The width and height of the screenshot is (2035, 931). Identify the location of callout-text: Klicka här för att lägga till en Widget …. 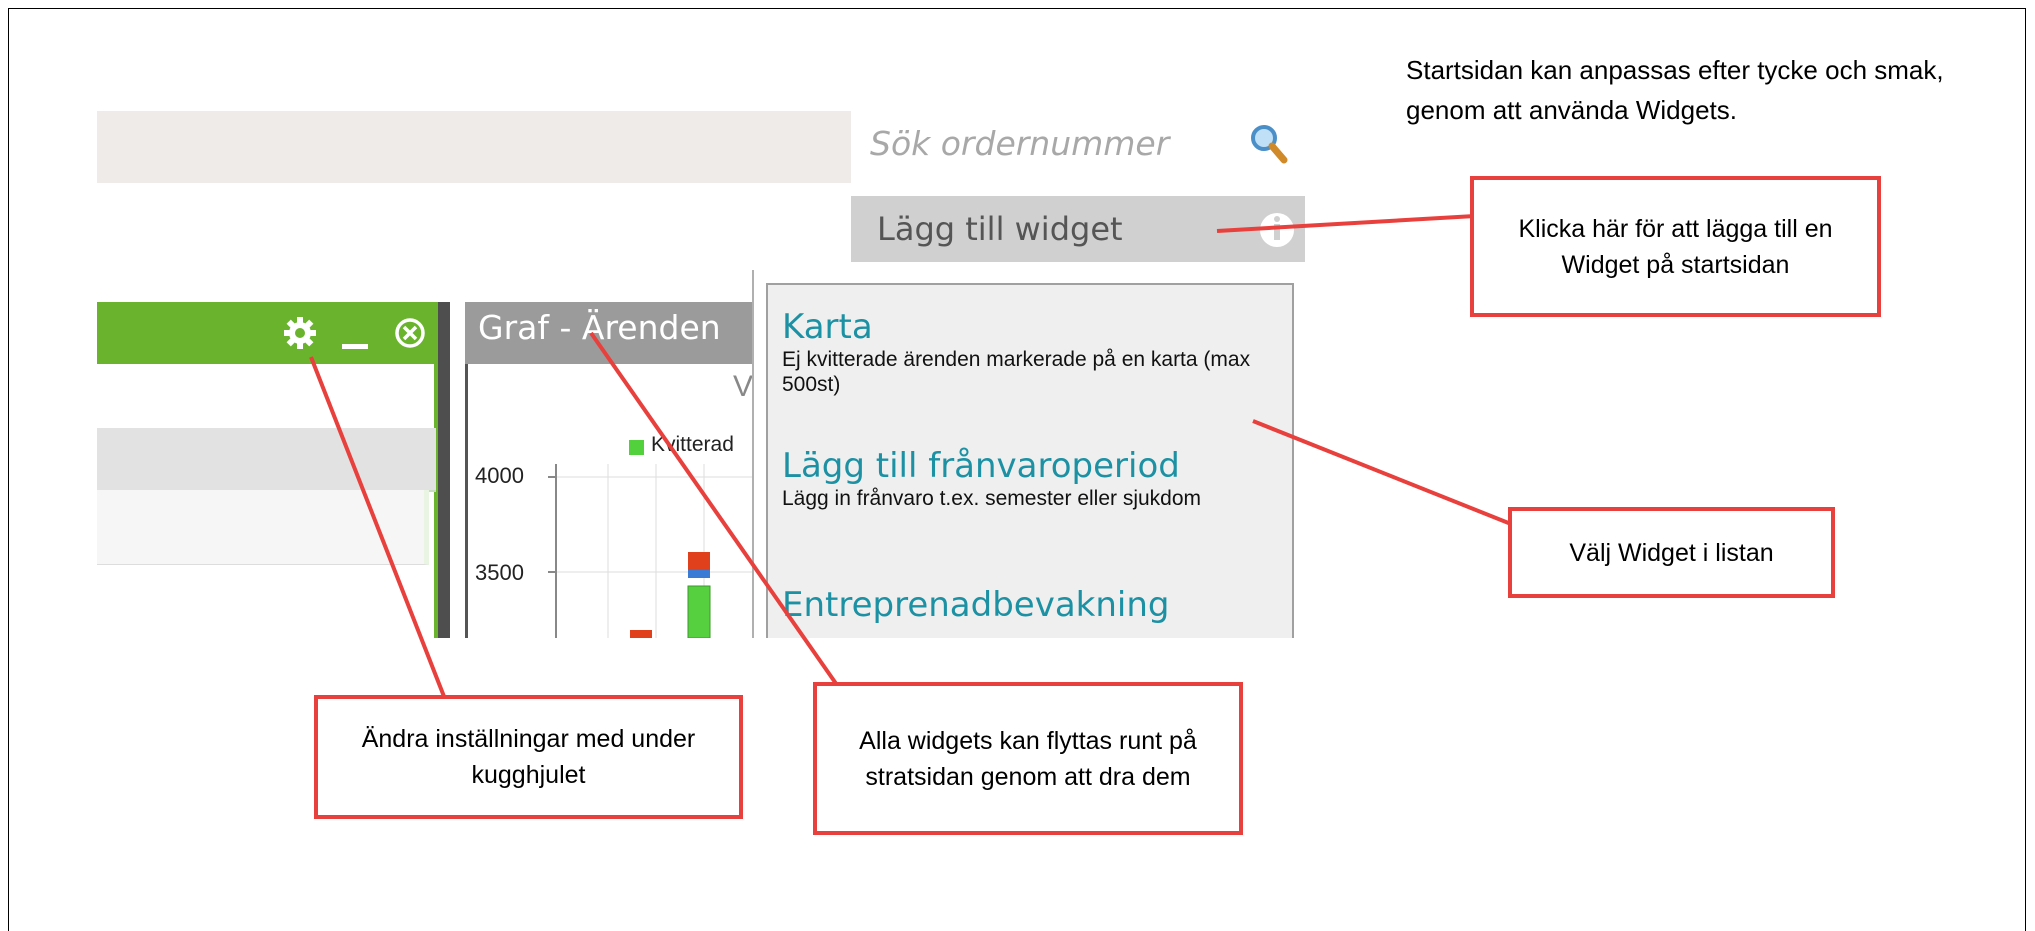
(1675, 246).